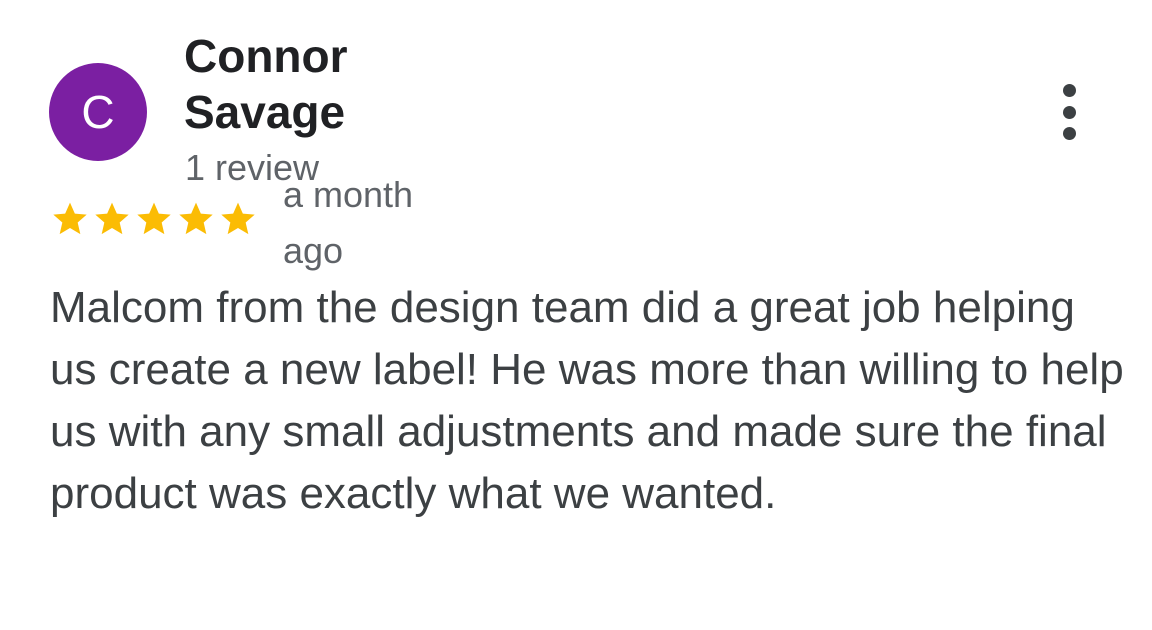 The image size is (1152, 630). What do you see at coordinates (348, 222) in the screenshot?
I see `review-date: a month ago` at bounding box center [348, 222].